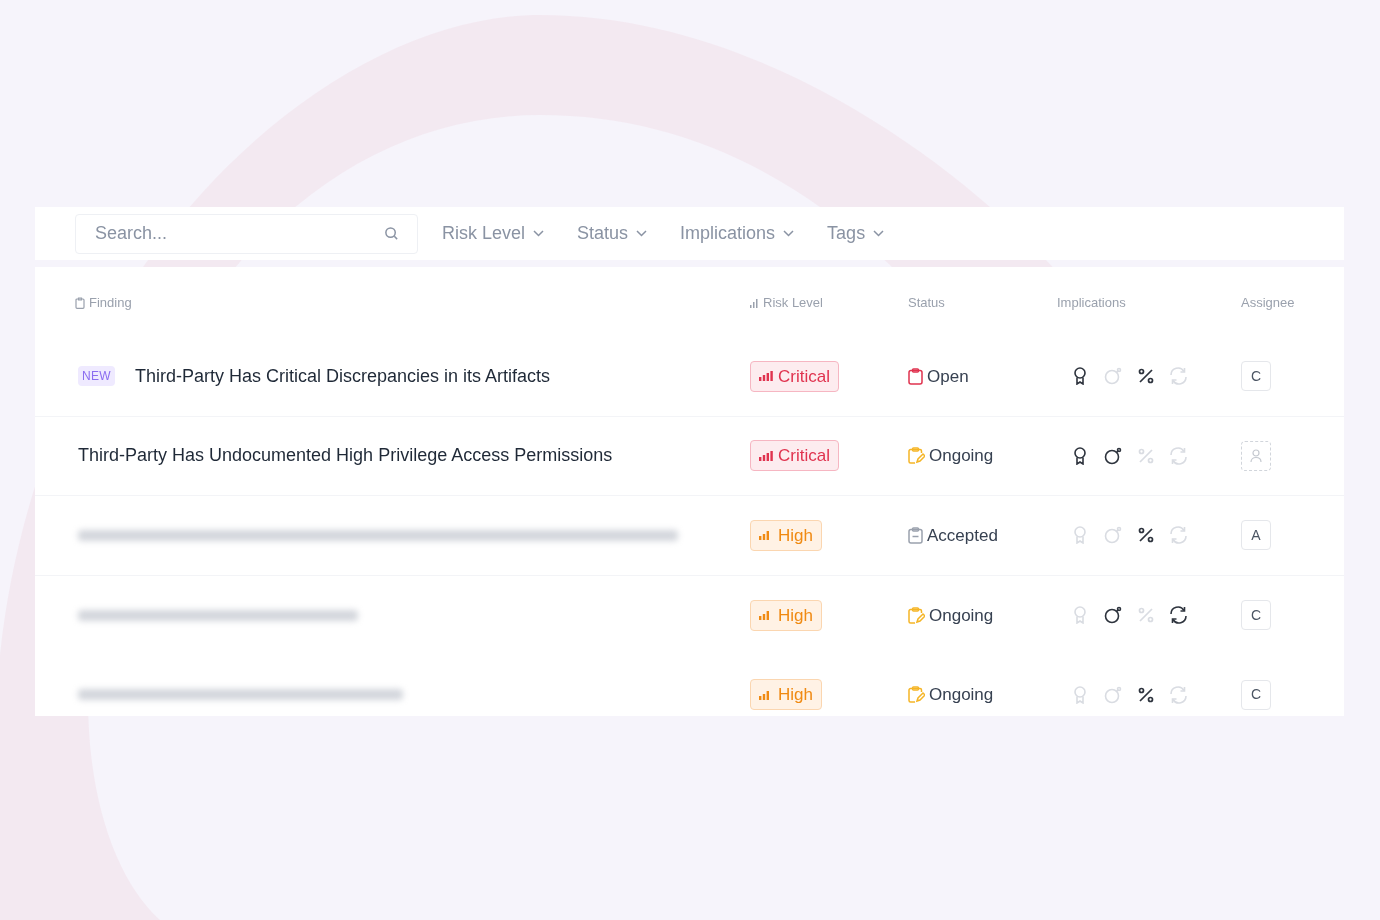 Image resolution: width=1380 pixels, height=920 pixels. Describe the element at coordinates (856, 233) in the screenshot. I see `filter-dropdown: Tags` at that location.